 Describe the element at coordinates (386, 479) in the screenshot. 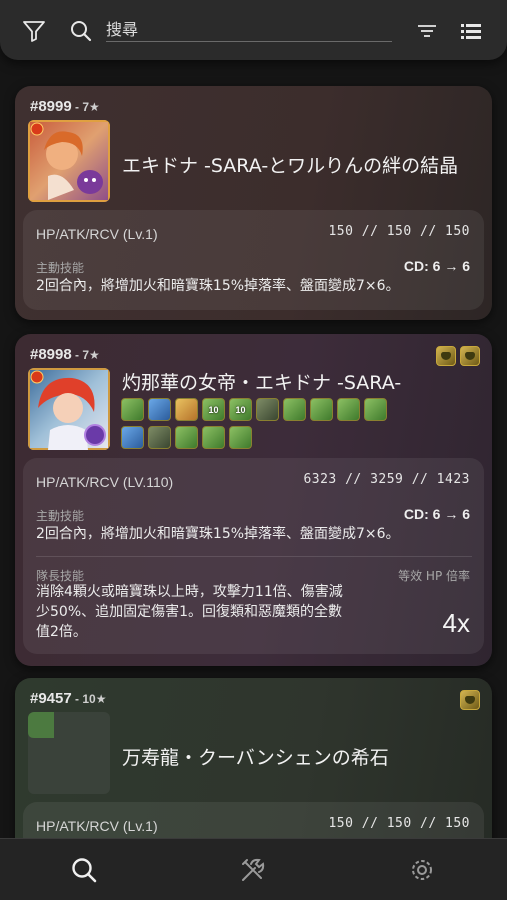

I see `stat-values: 6323 // 3259 // 1423` at that location.